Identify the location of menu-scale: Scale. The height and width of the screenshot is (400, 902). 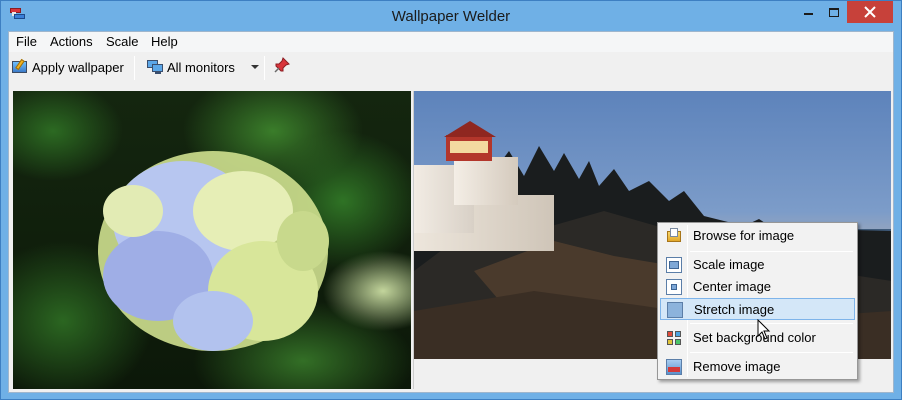
(122, 41).